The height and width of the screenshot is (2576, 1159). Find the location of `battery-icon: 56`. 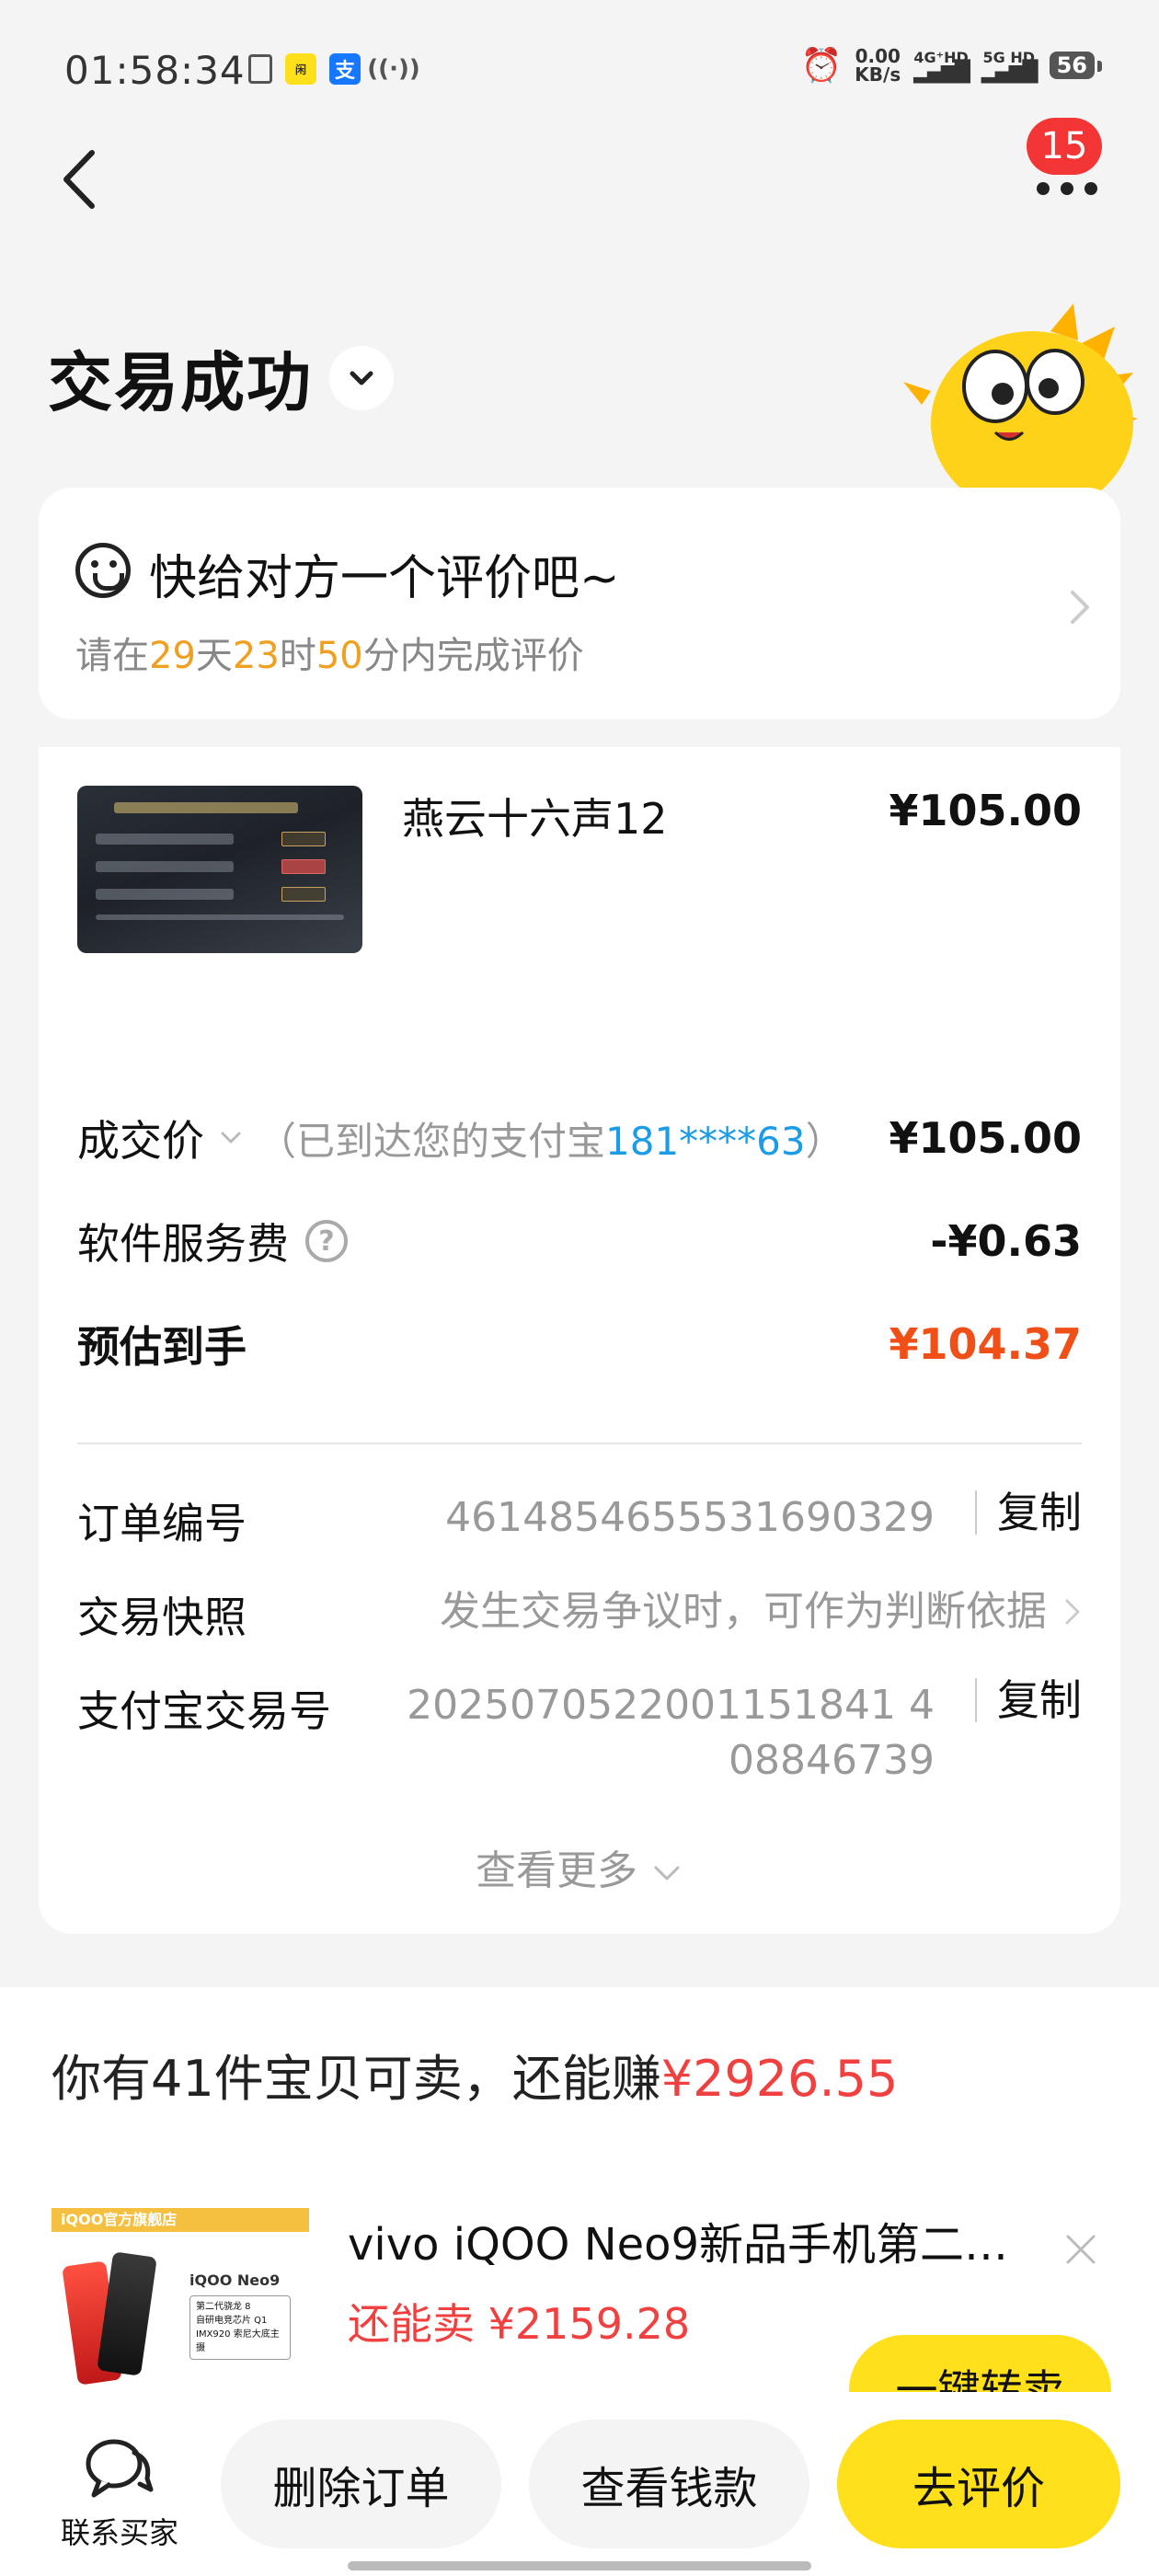

battery-icon: 56 is located at coordinates (1076, 65).